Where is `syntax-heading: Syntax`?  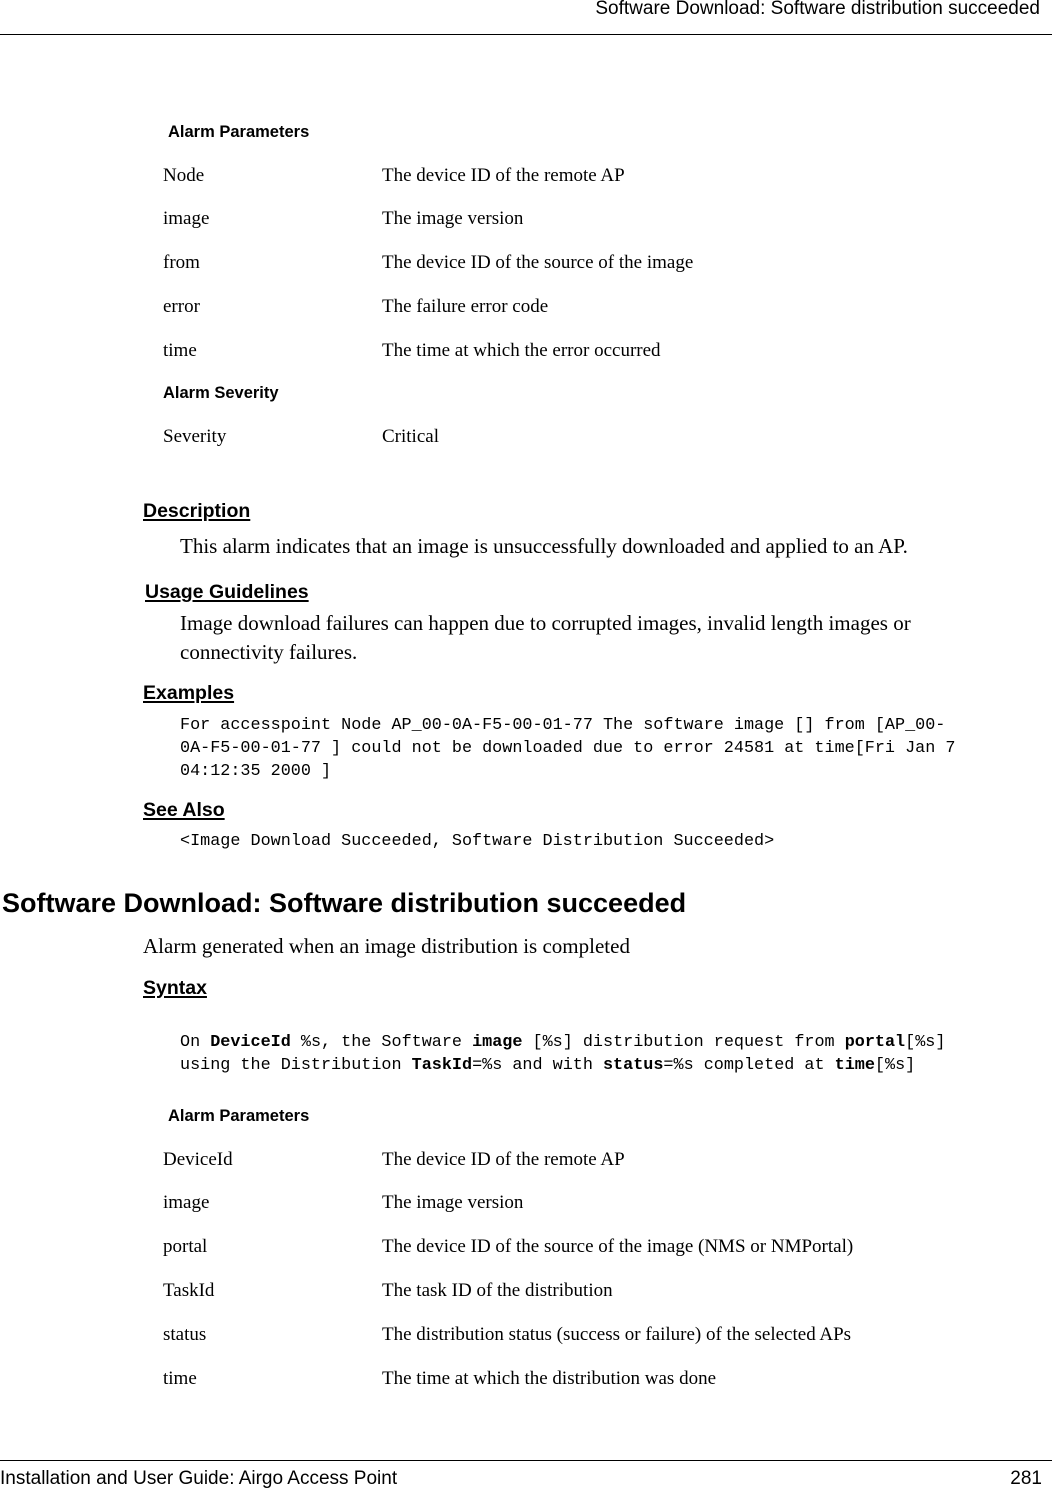 syntax-heading: Syntax is located at coordinates (175, 988).